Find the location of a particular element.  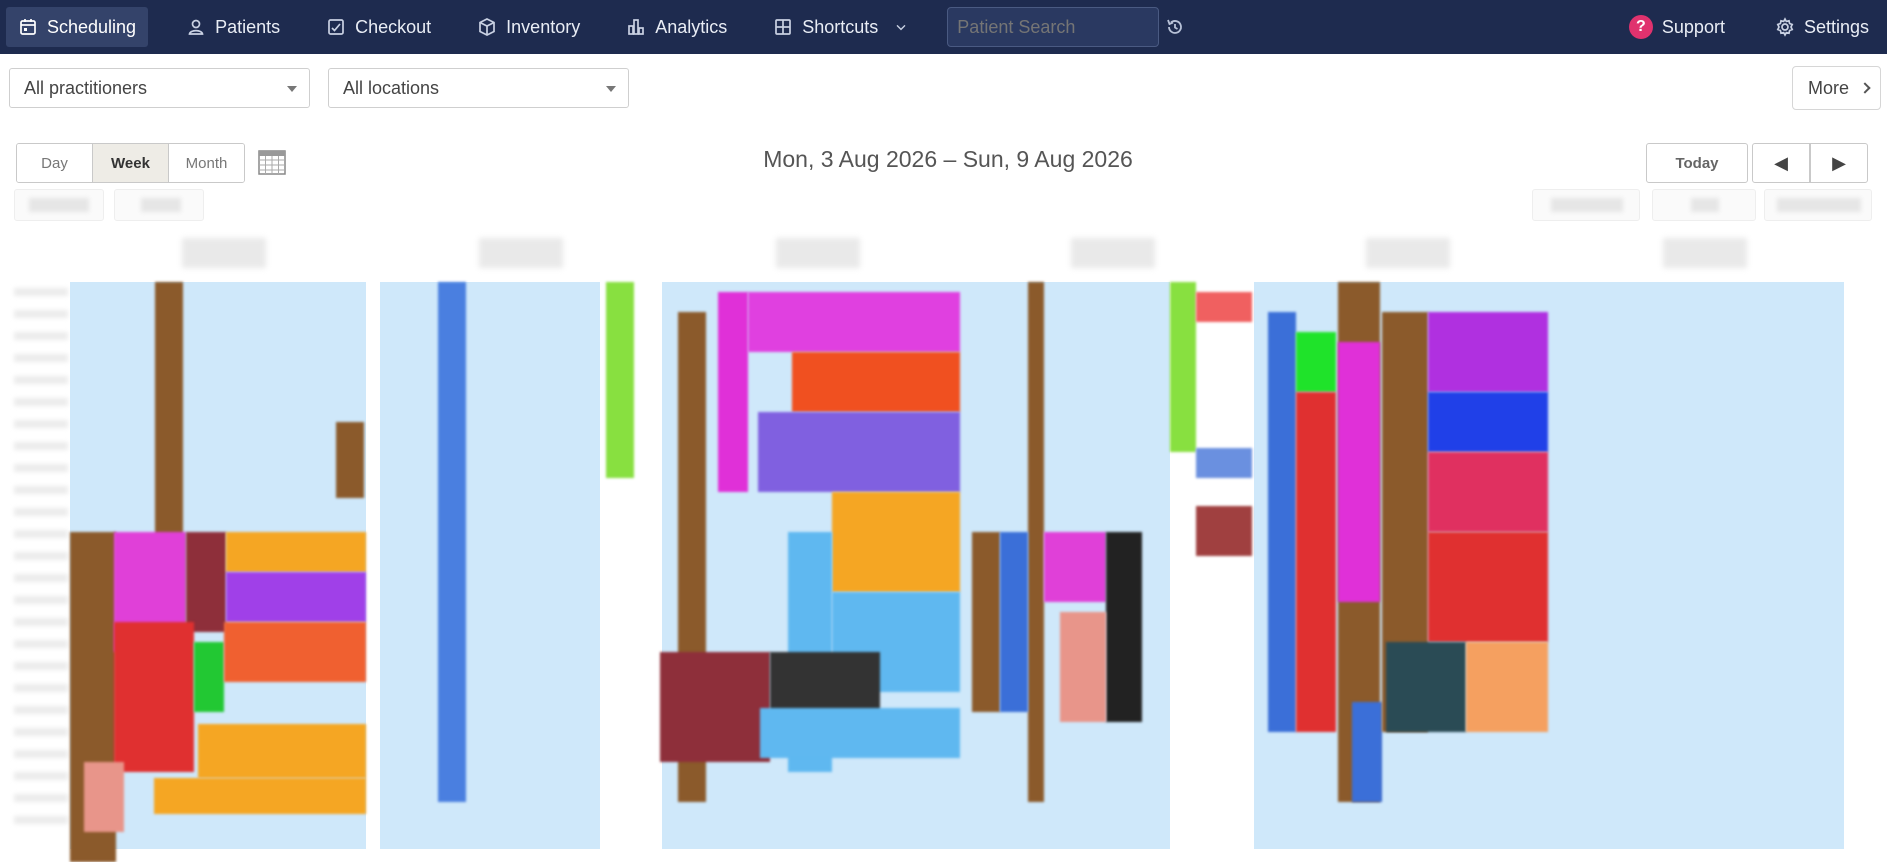

nav-label-scheduling: Scheduling is located at coordinates (92, 26).